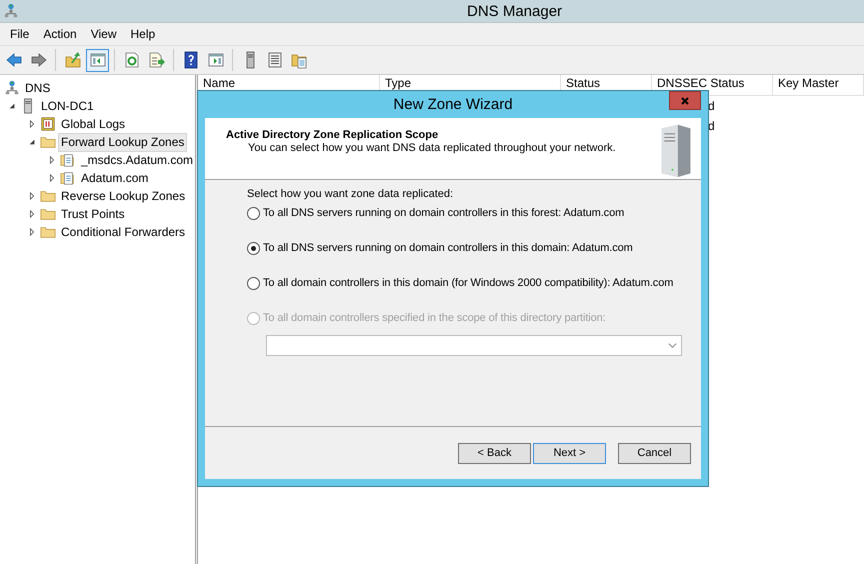 This screenshot has width=864, height=564. Describe the element at coordinates (215, 60) in the screenshot. I see `action-pane-icon` at that location.